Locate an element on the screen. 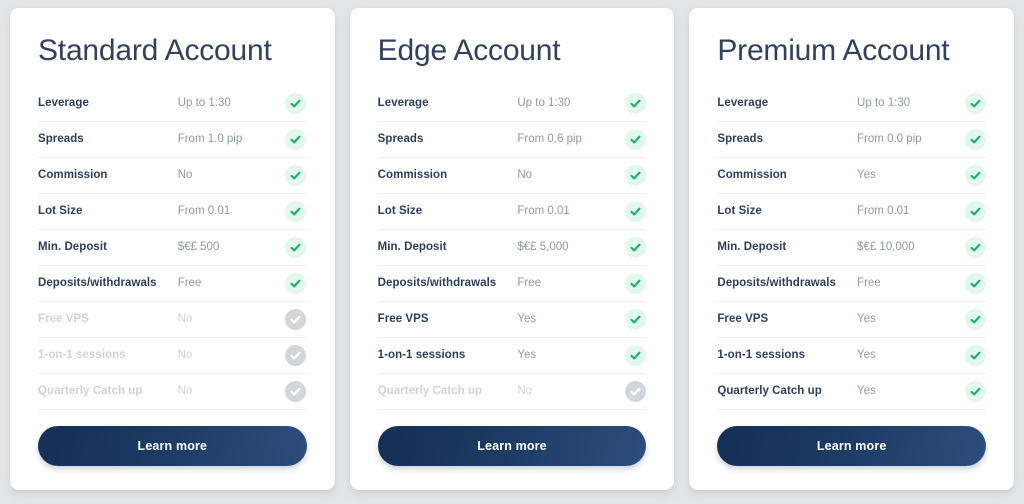 The image size is (1024, 504). feature-value: From 0.6 pip is located at coordinates (549, 139).